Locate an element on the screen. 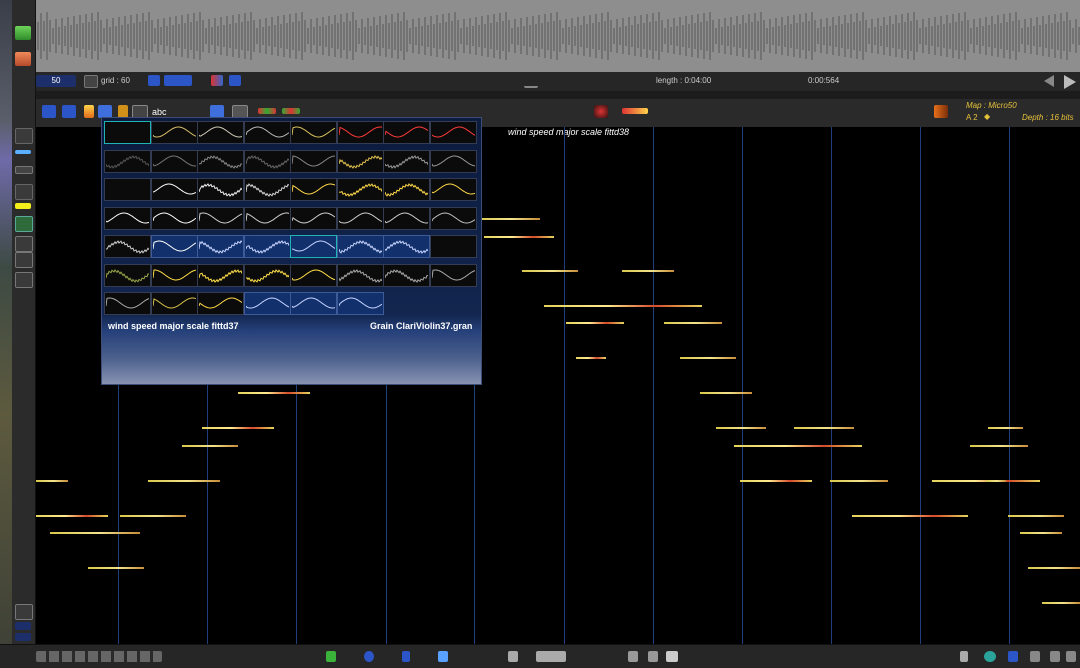 The height and width of the screenshot is (668, 1080). text-cursor-icon is located at coordinates (331, 656).